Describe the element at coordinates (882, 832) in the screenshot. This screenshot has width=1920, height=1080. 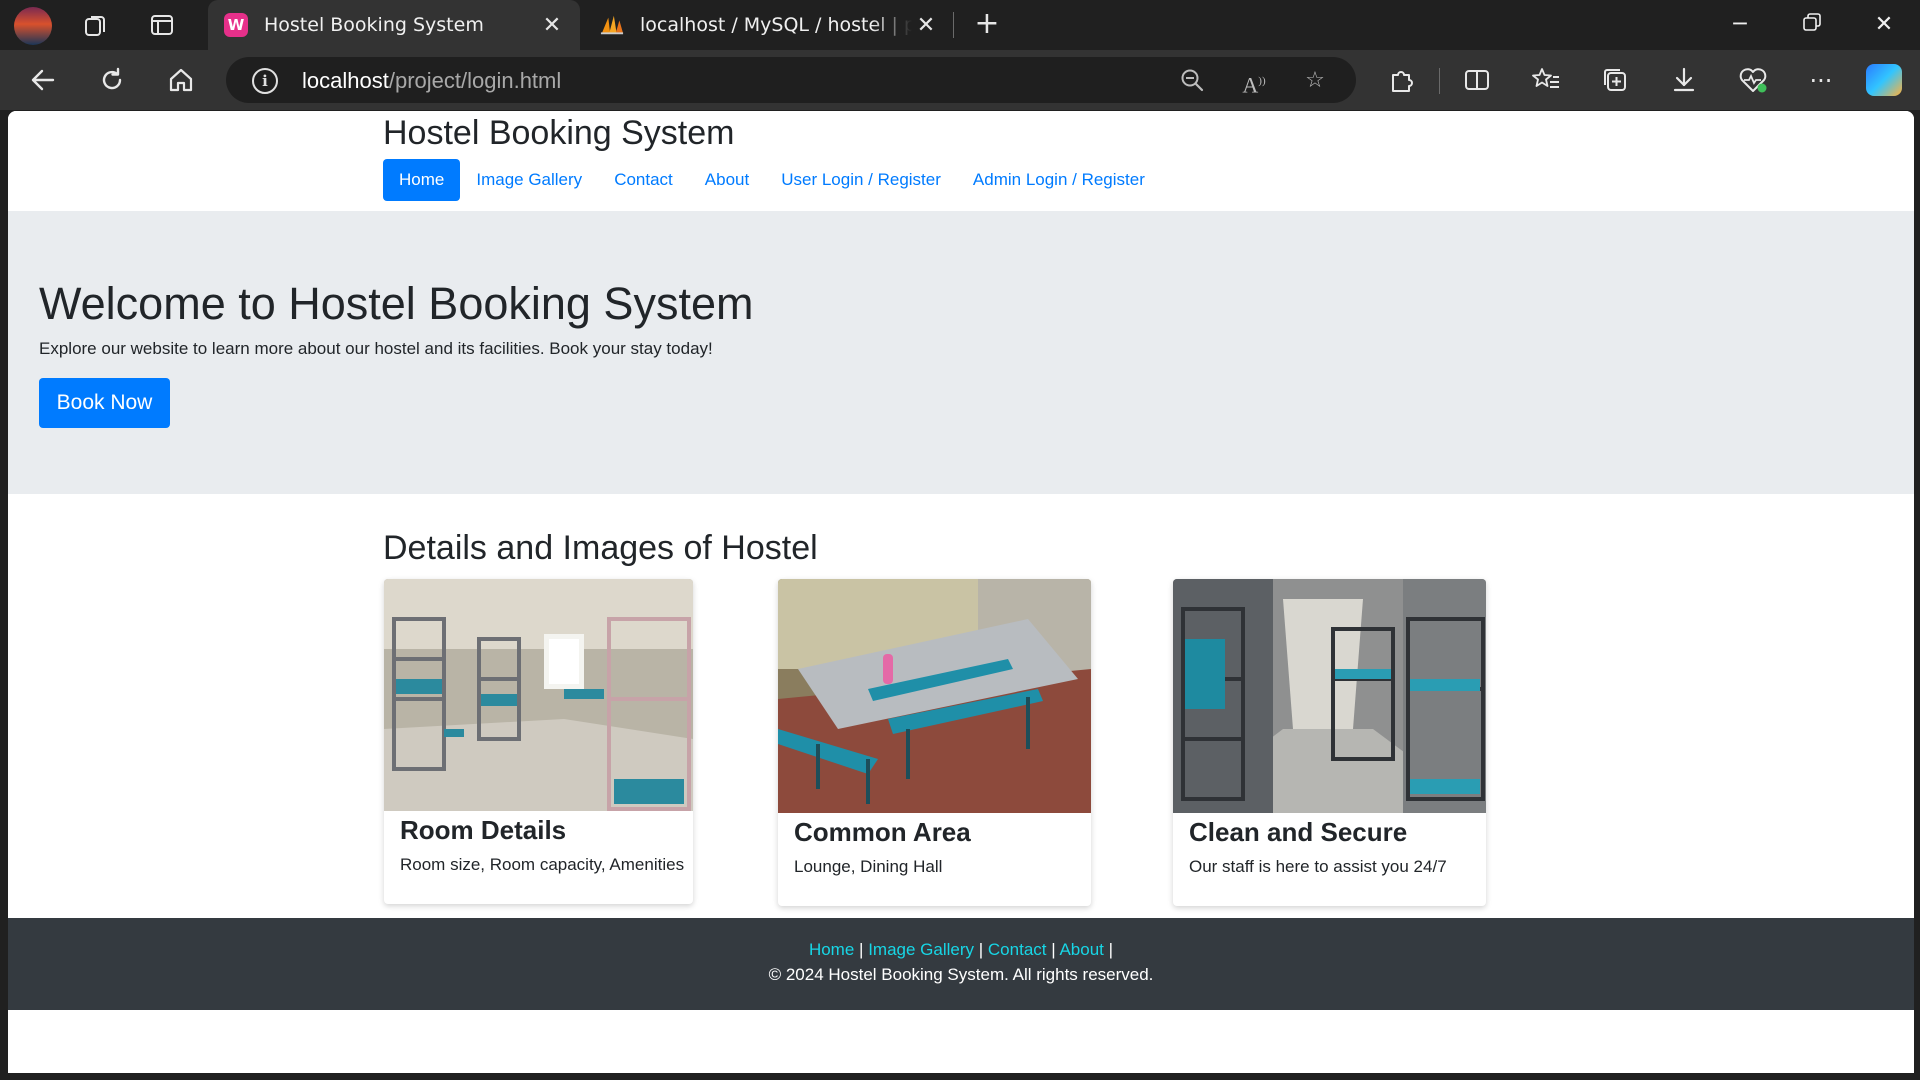
I see `card-title: Common Area` at that location.